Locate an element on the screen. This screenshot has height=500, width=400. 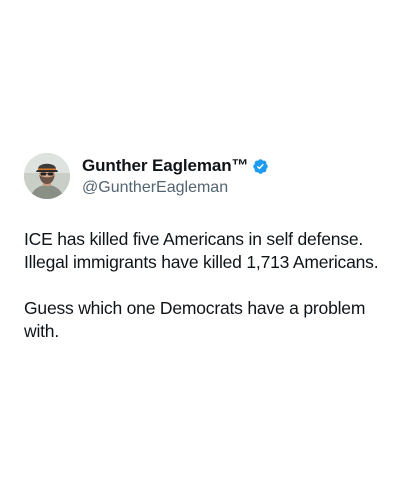
display-name: Gunther Eagleman™ is located at coordinates (165, 166).